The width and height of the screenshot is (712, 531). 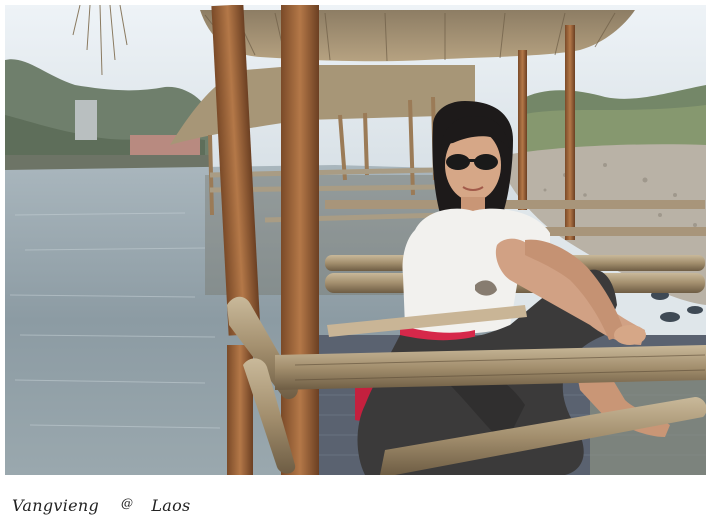 What do you see at coordinates (101, 505) in the screenshot?
I see `photo-caption: Vangvieng @ Laos` at bounding box center [101, 505].